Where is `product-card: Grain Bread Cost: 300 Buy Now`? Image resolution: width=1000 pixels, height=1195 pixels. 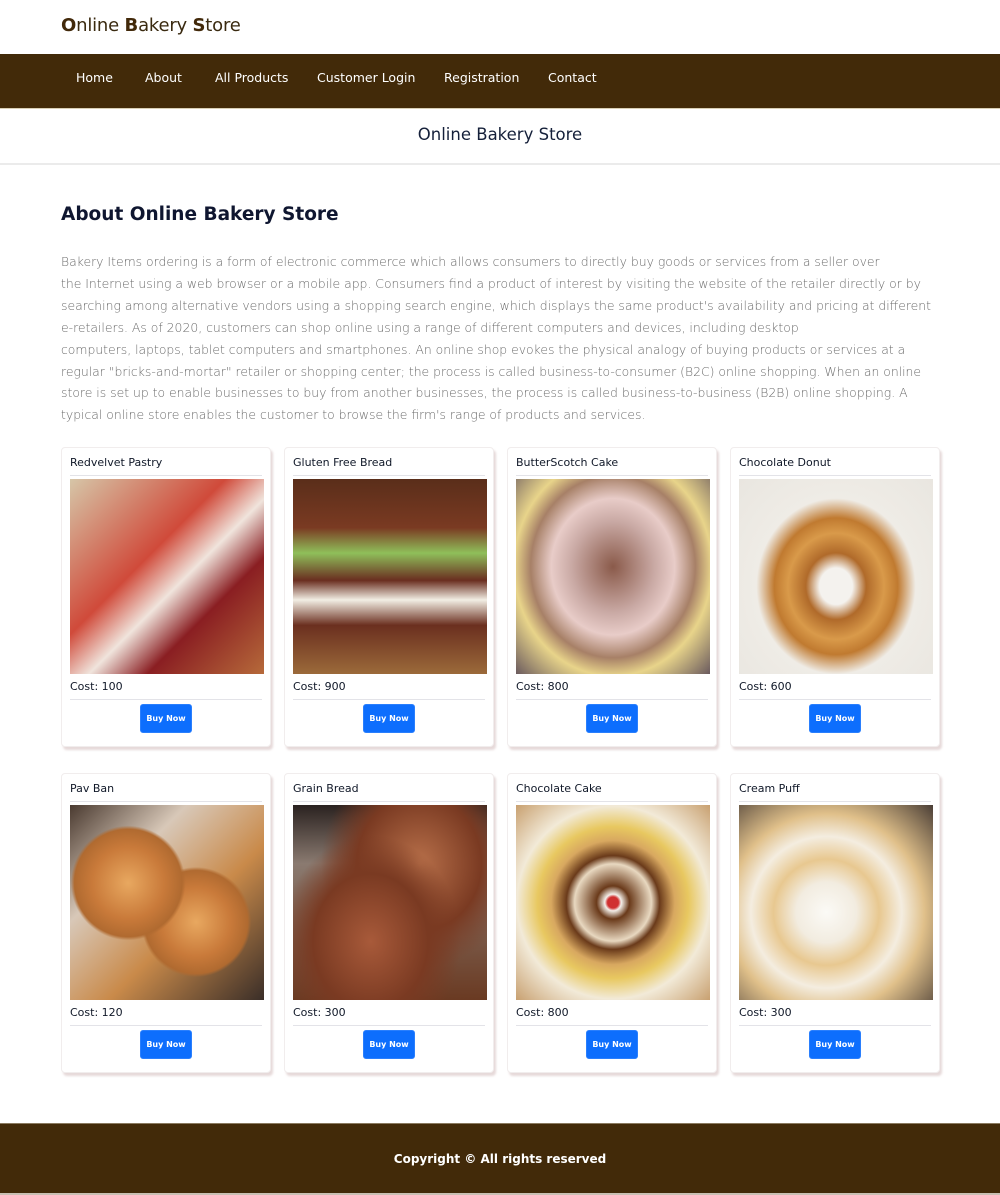 product-card: Grain Bread Cost: 300 Buy Now is located at coordinates (389, 923).